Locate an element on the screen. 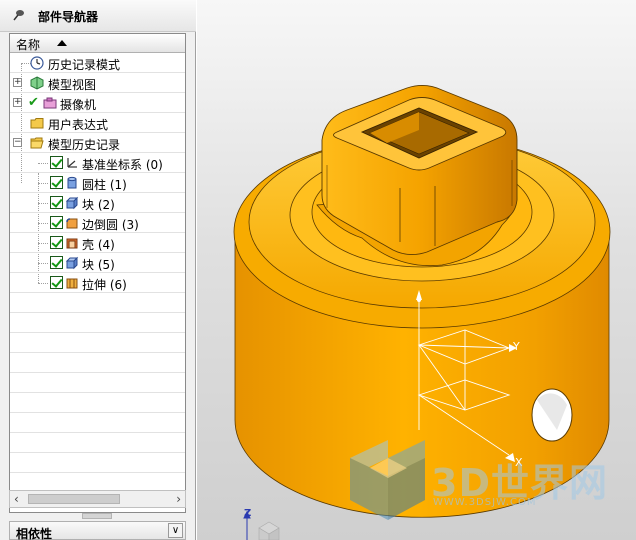 The image size is (636, 540). tree-item-label: 块 (2) is located at coordinates (98, 205).